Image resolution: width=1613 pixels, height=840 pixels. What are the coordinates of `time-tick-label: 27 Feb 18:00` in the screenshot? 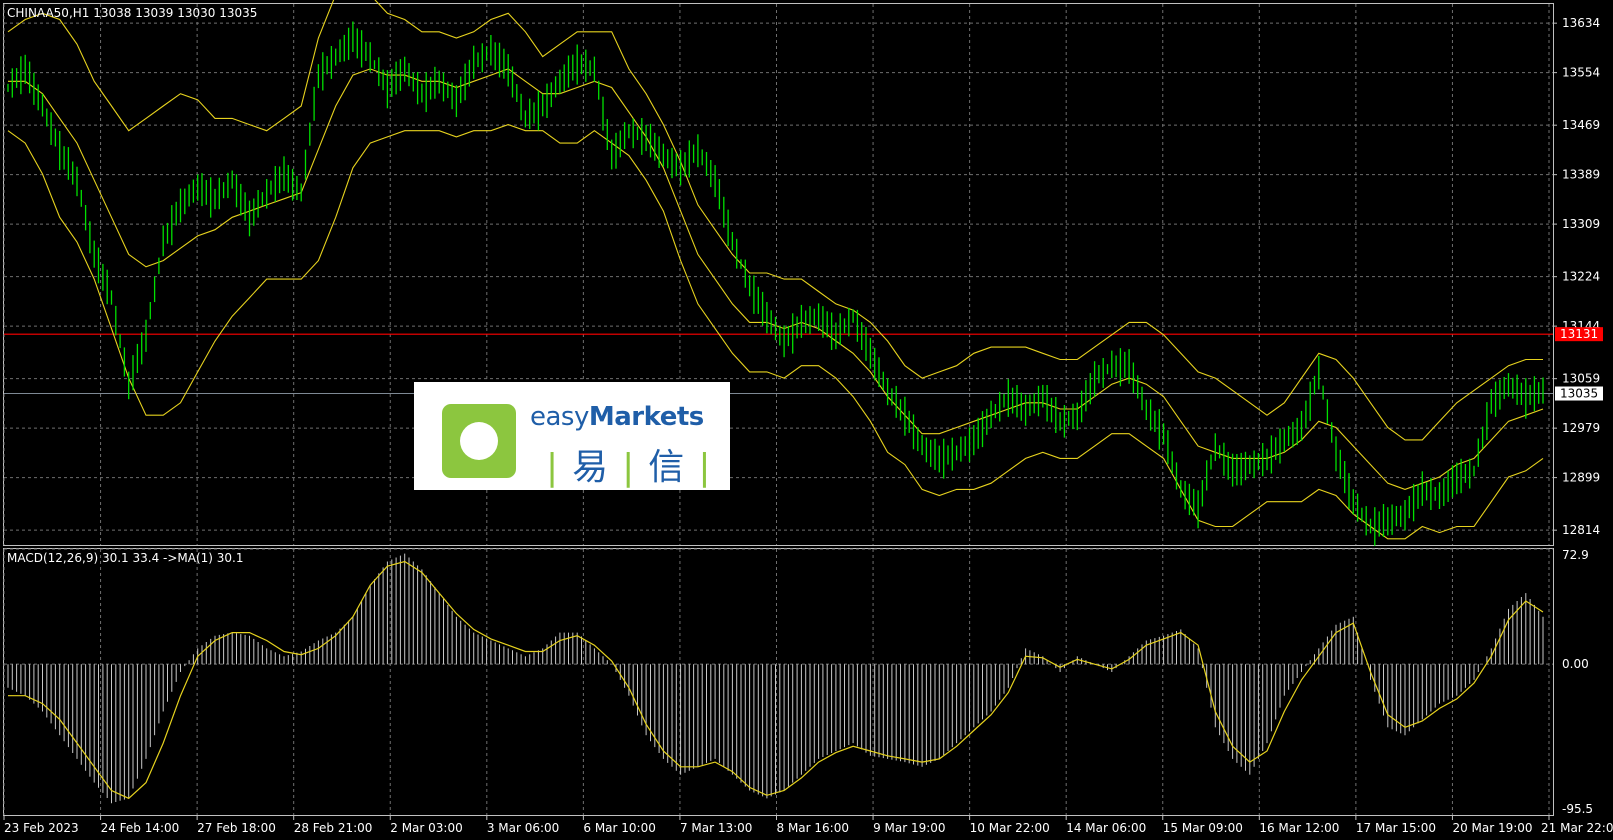 It's located at (236, 828).